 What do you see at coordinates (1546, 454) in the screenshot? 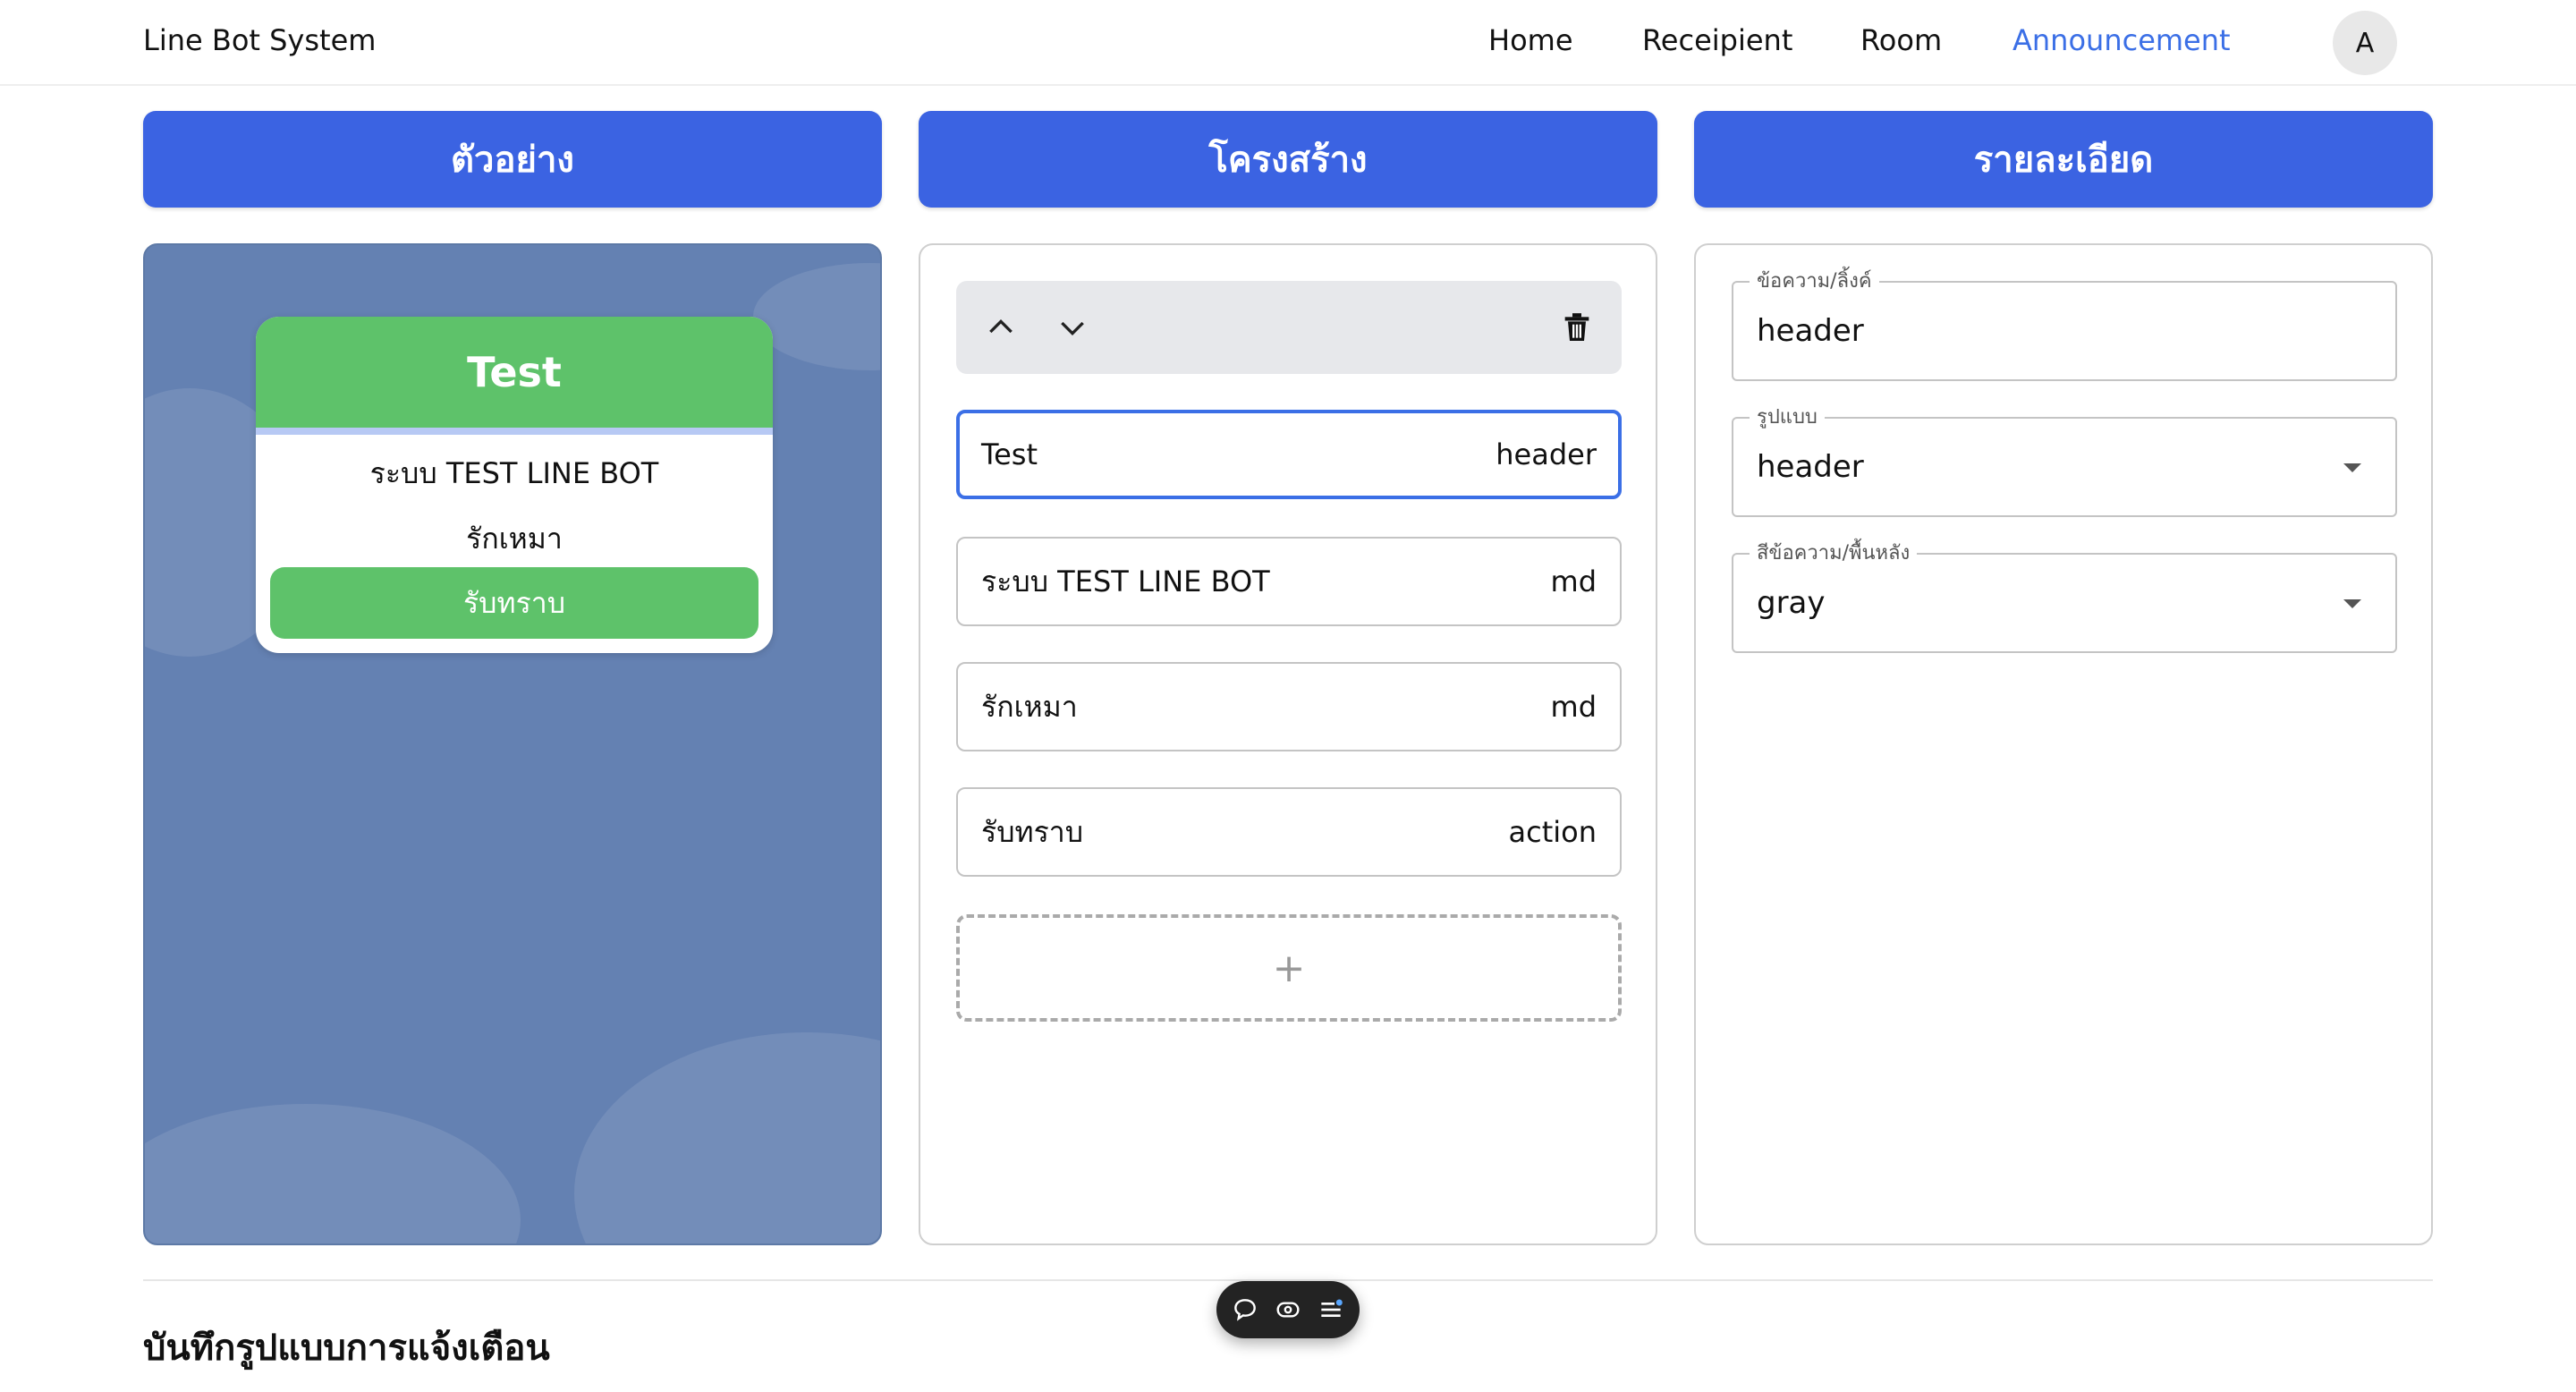
I see `row-type: header` at bounding box center [1546, 454].